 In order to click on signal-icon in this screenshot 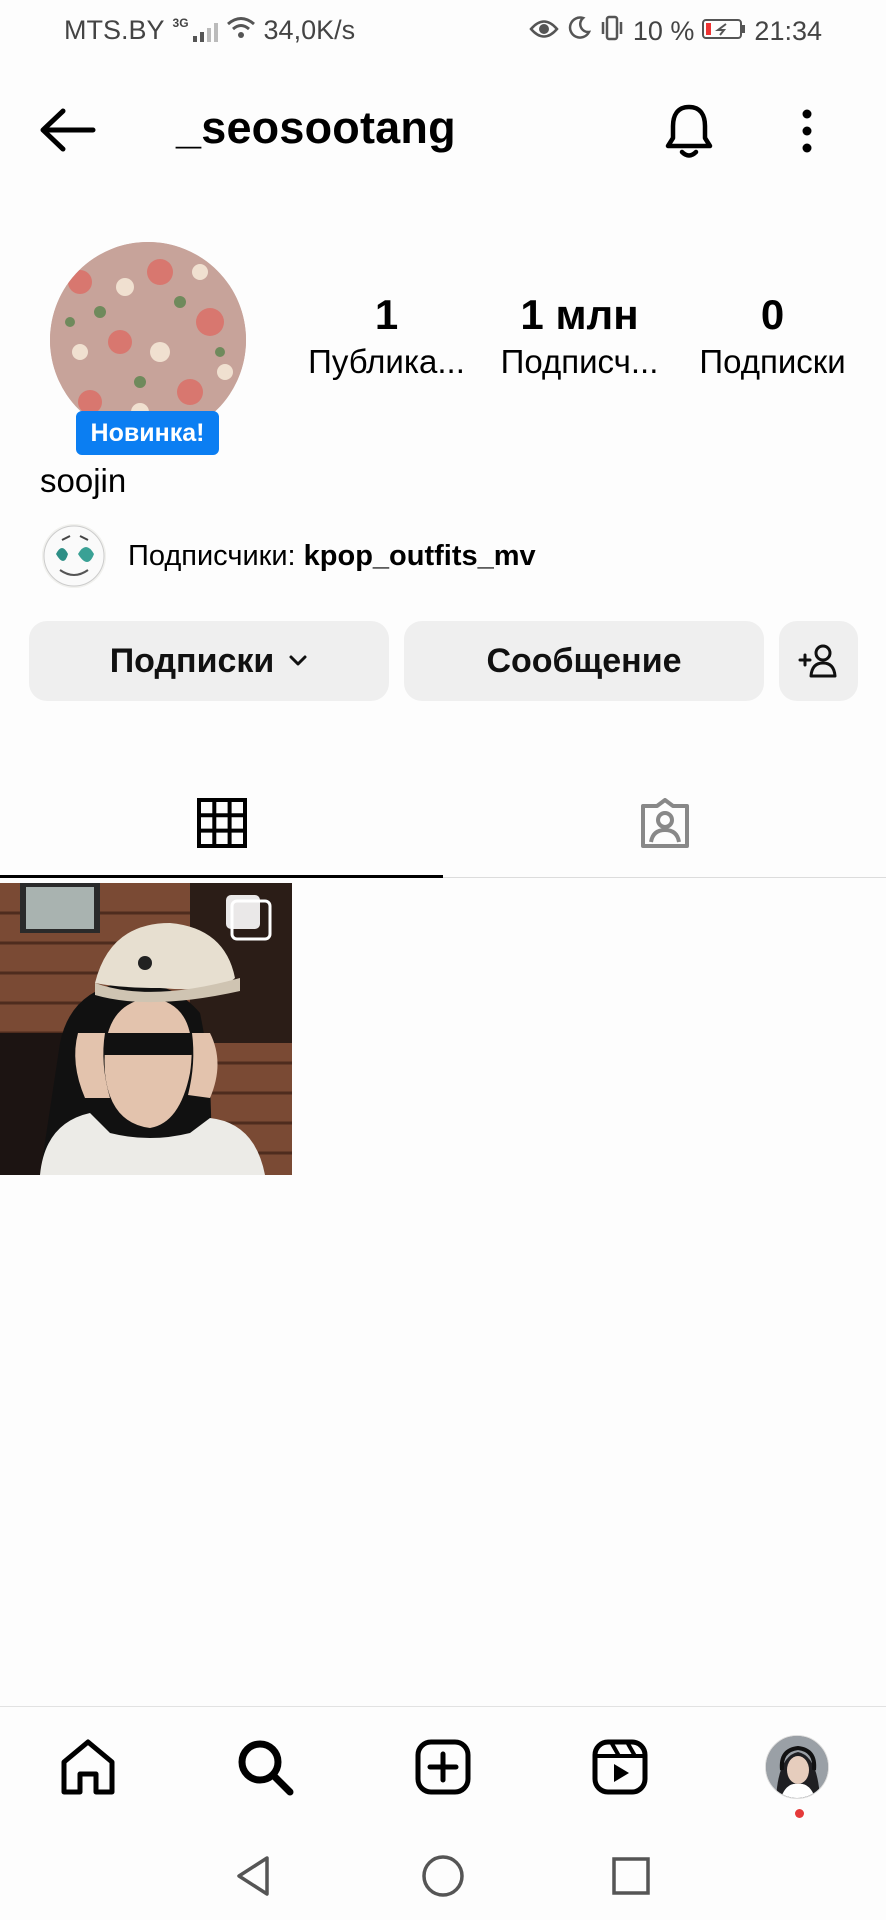, I will do `click(205, 31)`.